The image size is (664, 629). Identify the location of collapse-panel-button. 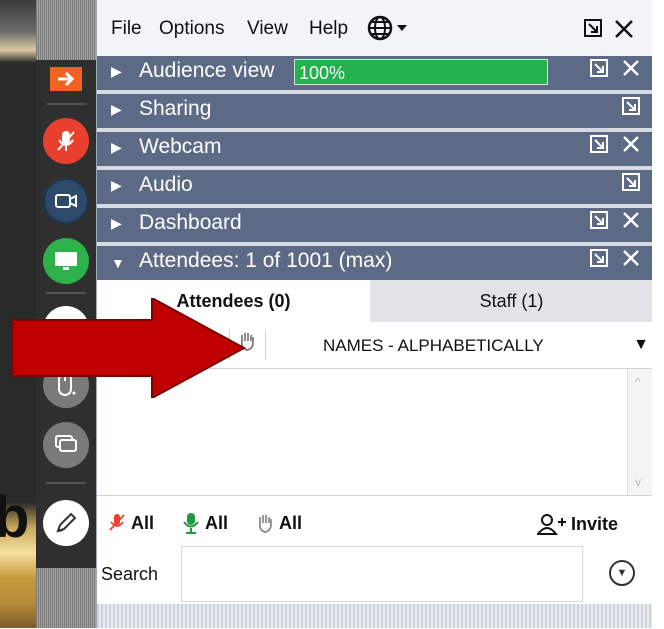
(66, 79).